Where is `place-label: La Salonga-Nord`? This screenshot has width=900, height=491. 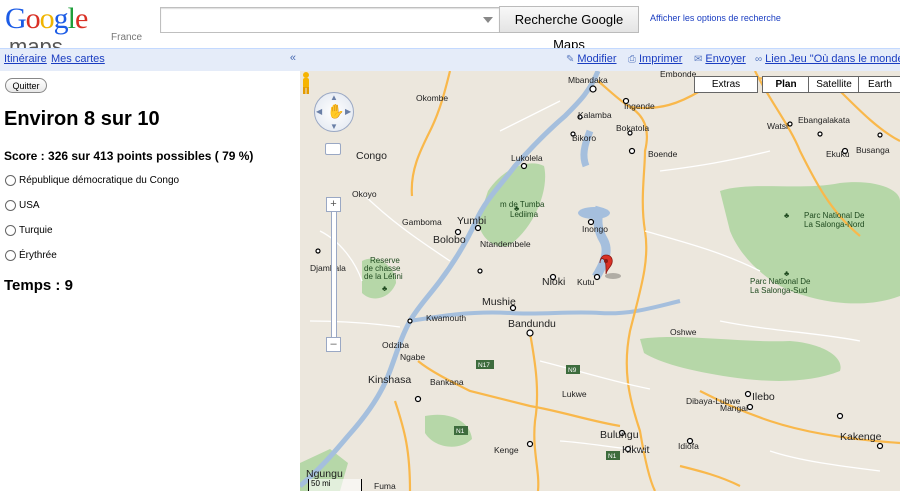
place-label: La Salonga-Nord is located at coordinates (834, 224).